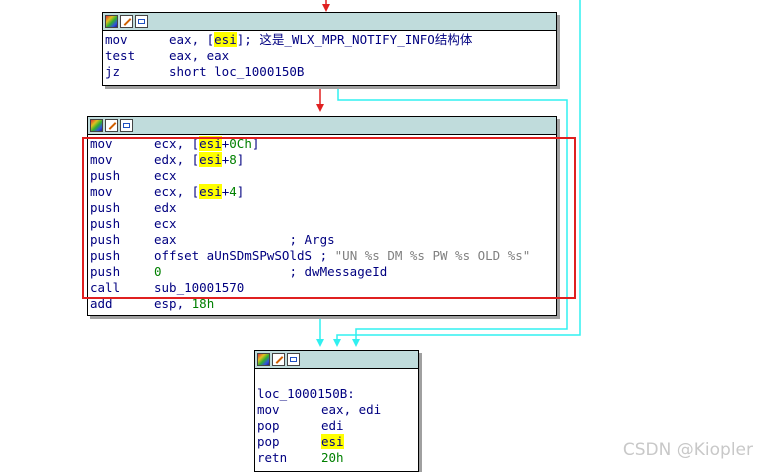 The width and height of the screenshot is (767, 472). I want to click on comment: ; dwMessageId, so click(338, 271).